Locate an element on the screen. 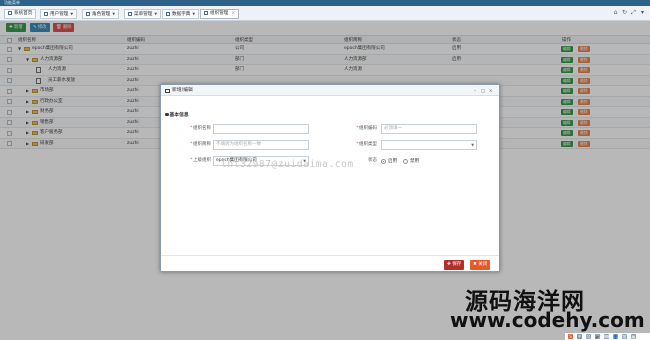  fullscreen-icon: ⤢ is located at coordinates (633, 13).